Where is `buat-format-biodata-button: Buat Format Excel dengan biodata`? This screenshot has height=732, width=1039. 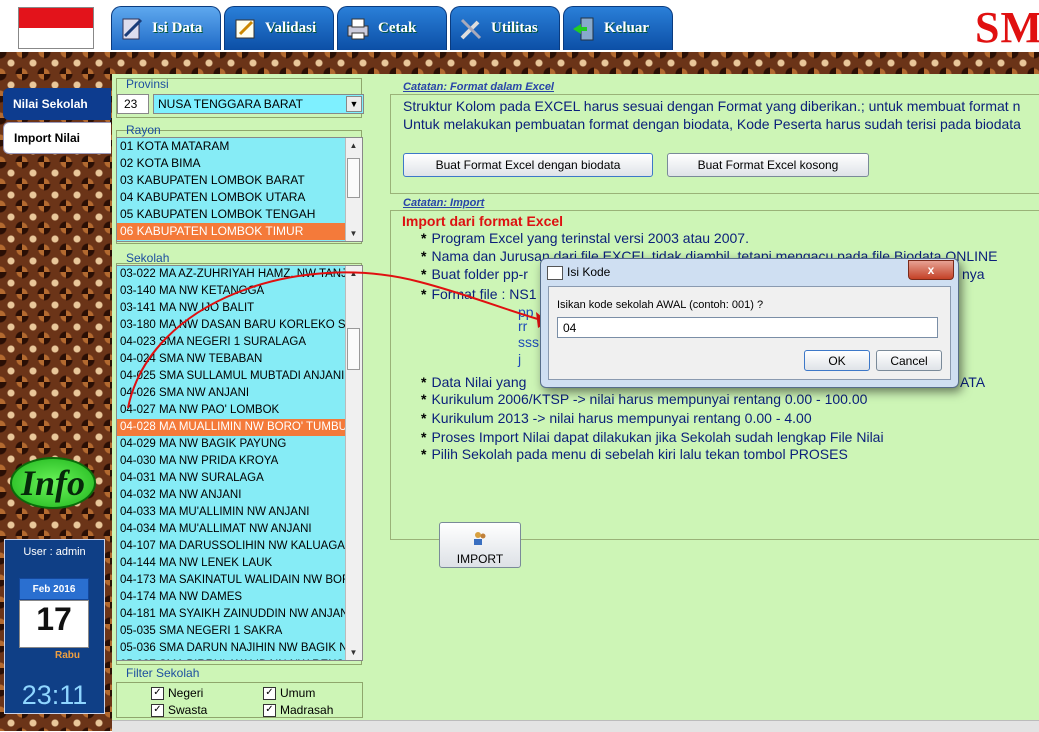 buat-format-biodata-button: Buat Format Excel dengan biodata is located at coordinates (528, 165).